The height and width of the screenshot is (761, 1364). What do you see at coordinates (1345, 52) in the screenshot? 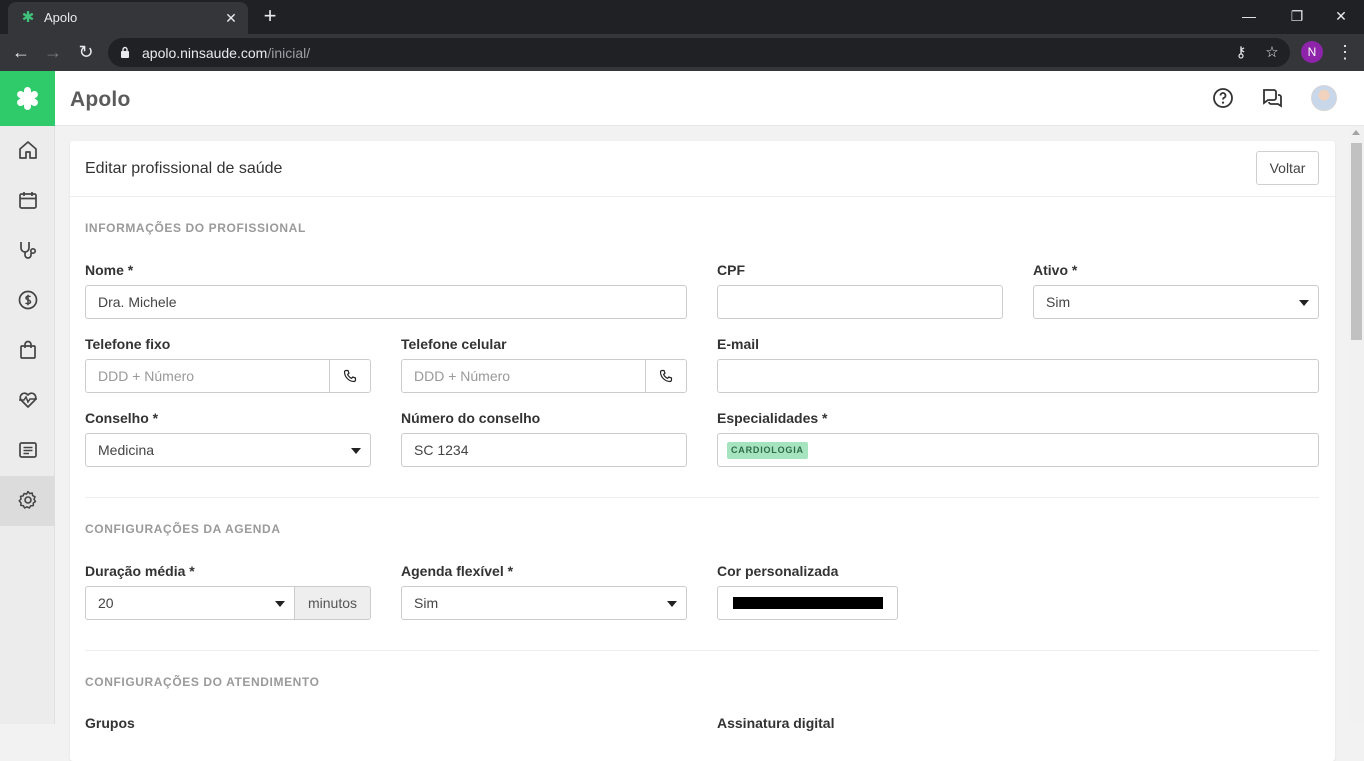
I see `browser-menu-icon: ⋮` at bounding box center [1345, 52].